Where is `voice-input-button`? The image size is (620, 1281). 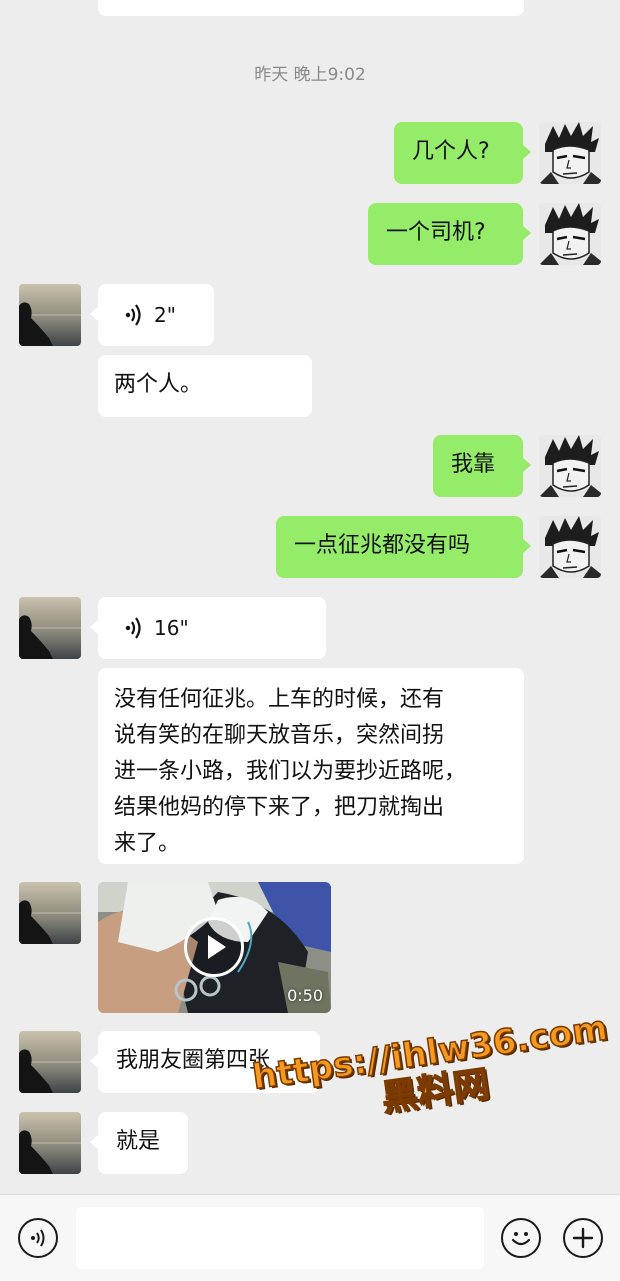 voice-input-button is located at coordinates (38, 1238).